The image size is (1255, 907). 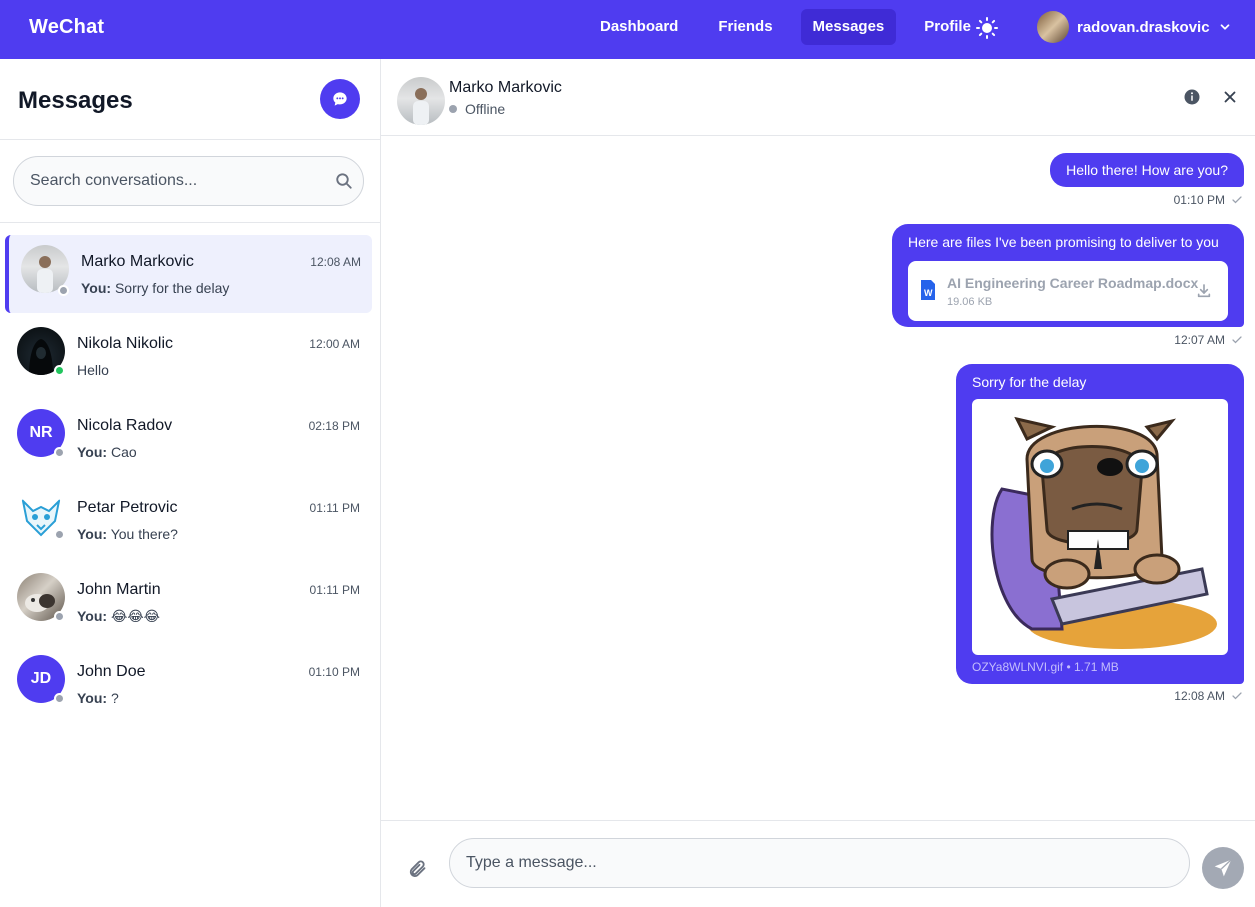 What do you see at coordinates (137, 261) in the screenshot?
I see `conversation-name: Marko Markovic` at bounding box center [137, 261].